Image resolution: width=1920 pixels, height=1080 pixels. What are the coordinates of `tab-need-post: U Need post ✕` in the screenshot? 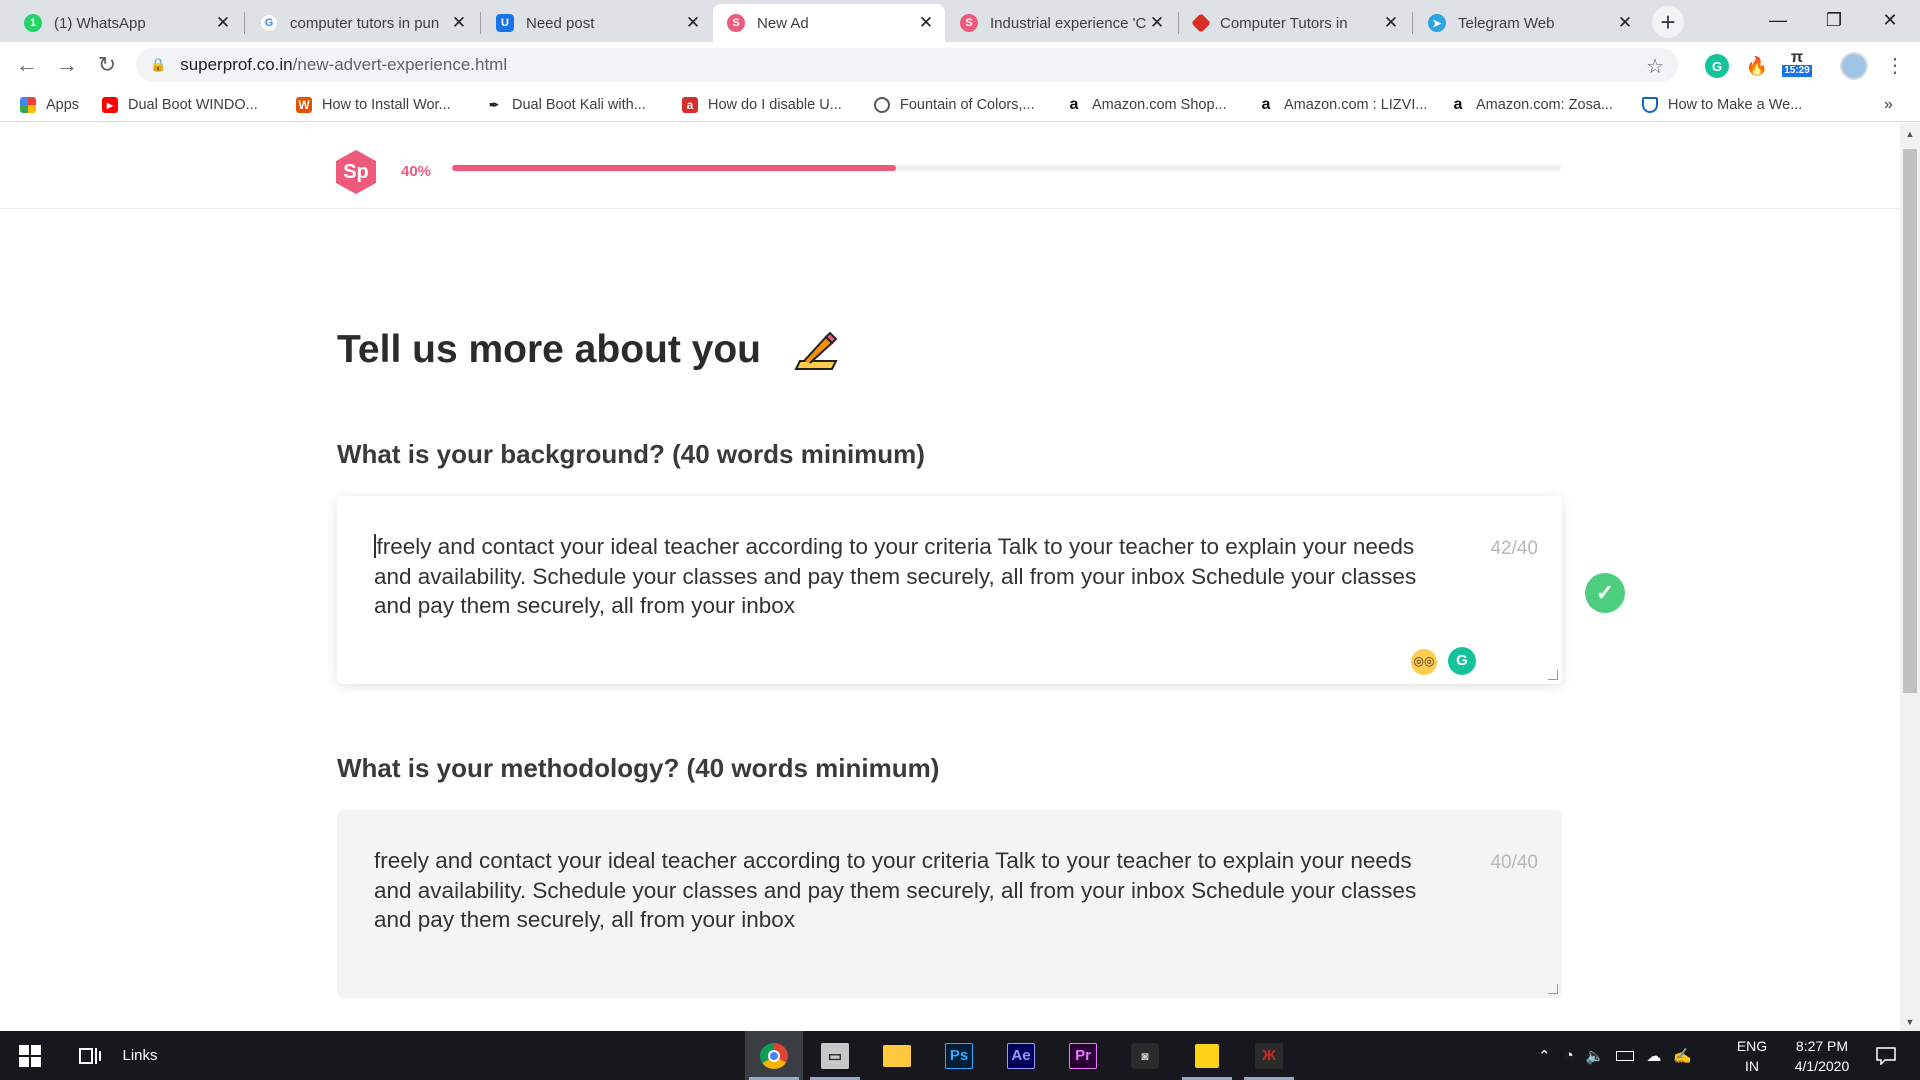 It's located at (597, 23).